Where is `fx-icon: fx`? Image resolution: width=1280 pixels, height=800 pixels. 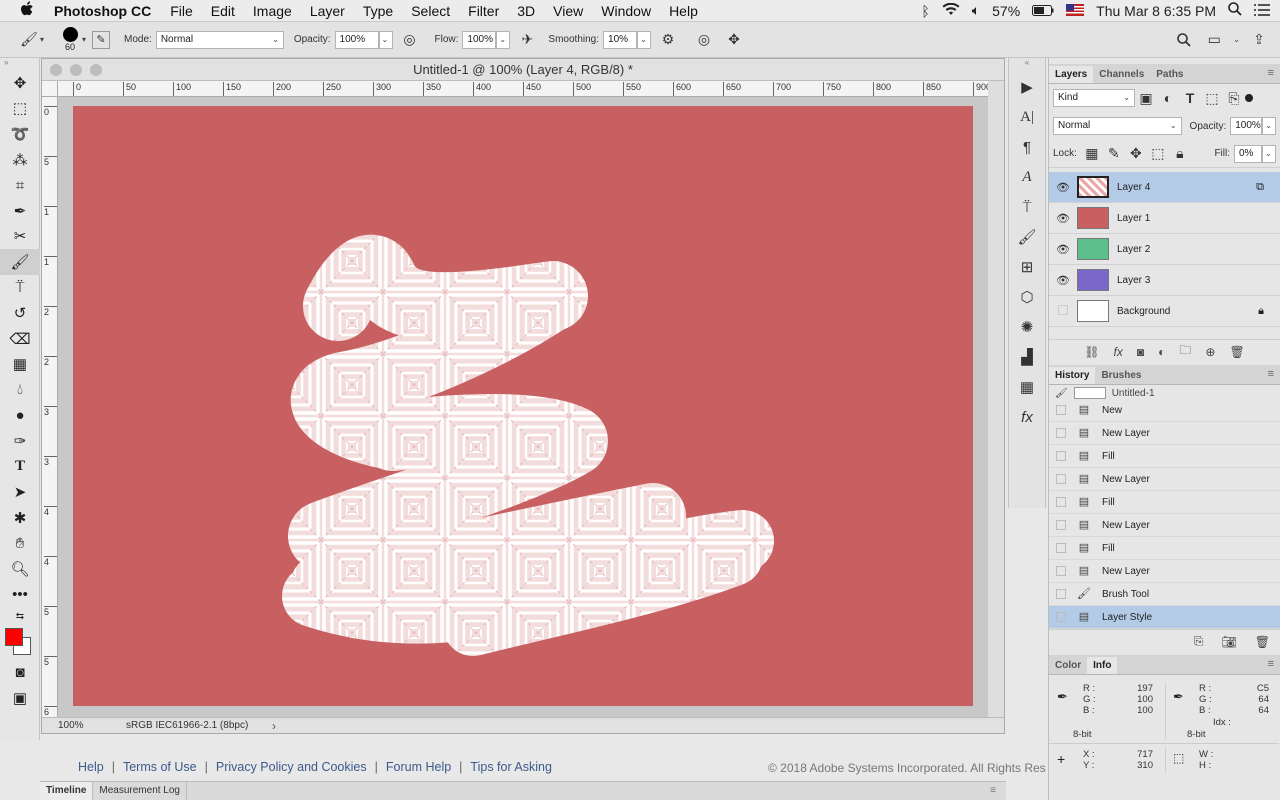 fx-icon: fx is located at coordinates (1118, 352).